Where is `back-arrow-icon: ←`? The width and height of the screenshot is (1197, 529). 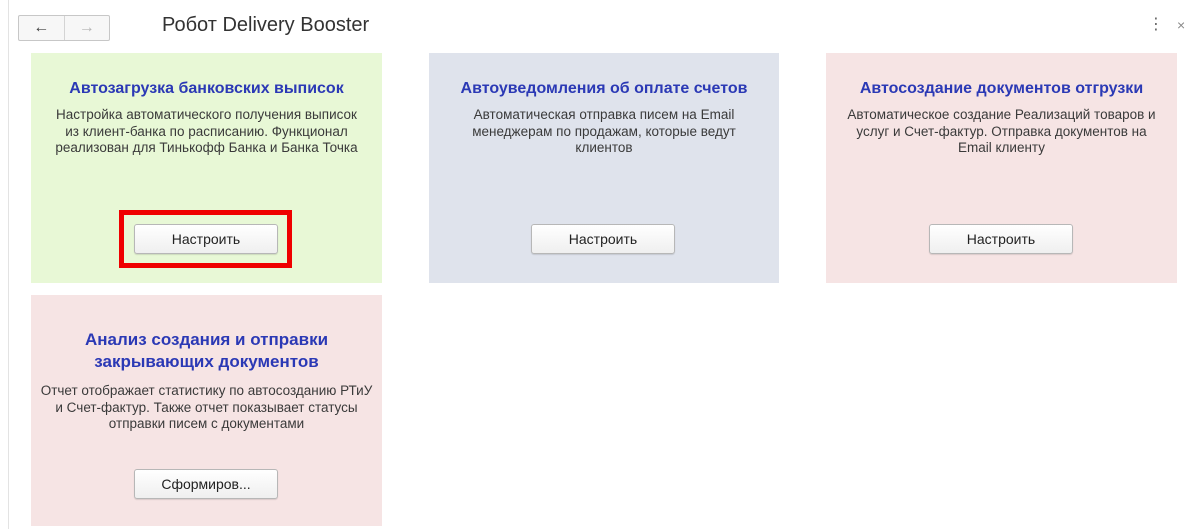 back-arrow-icon: ← is located at coordinates (41, 28).